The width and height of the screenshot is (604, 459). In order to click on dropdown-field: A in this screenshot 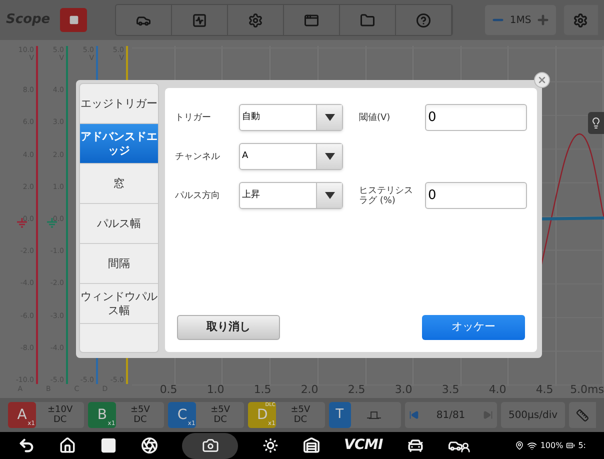, I will do `click(291, 156)`.